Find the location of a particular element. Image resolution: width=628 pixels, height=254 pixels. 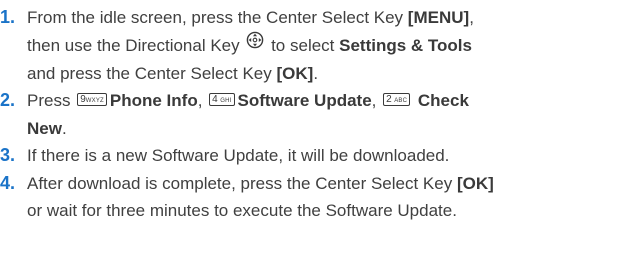

step-number: 4. is located at coordinates (8, 182).